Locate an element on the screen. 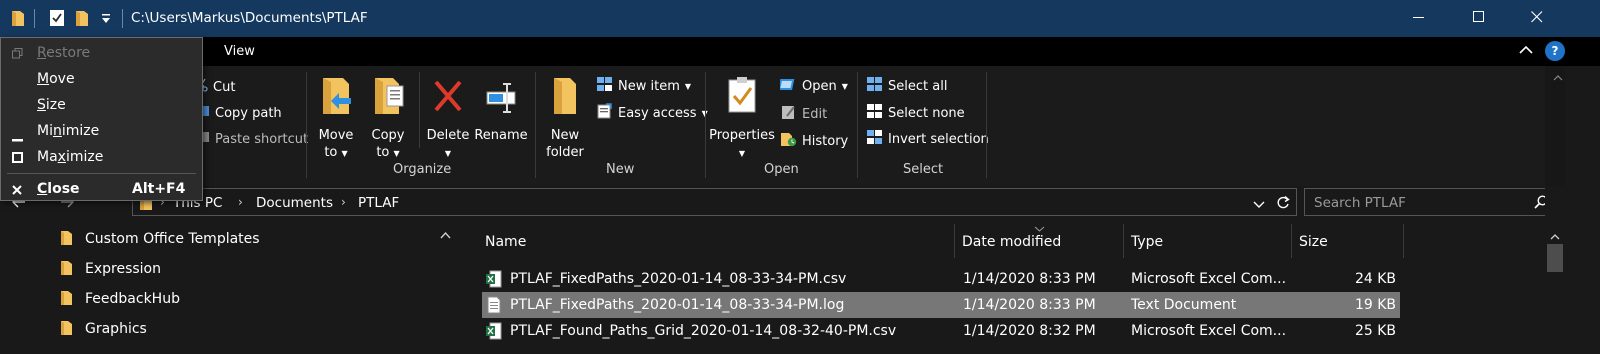 This screenshot has height=354, width=1600. window-title-path: C:\Users\Markus\Documents\PTLAF is located at coordinates (249, 18).